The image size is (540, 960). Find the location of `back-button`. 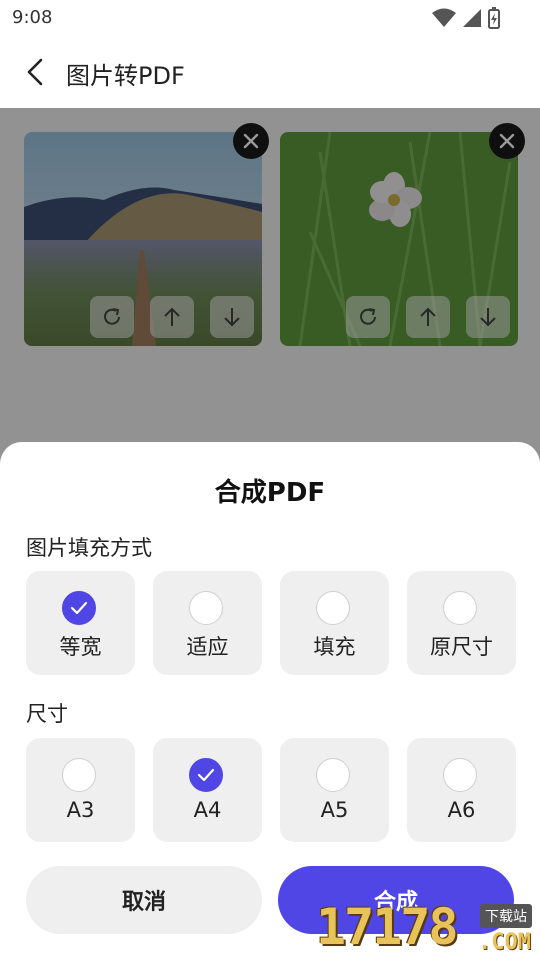

back-button is located at coordinates (35, 72).